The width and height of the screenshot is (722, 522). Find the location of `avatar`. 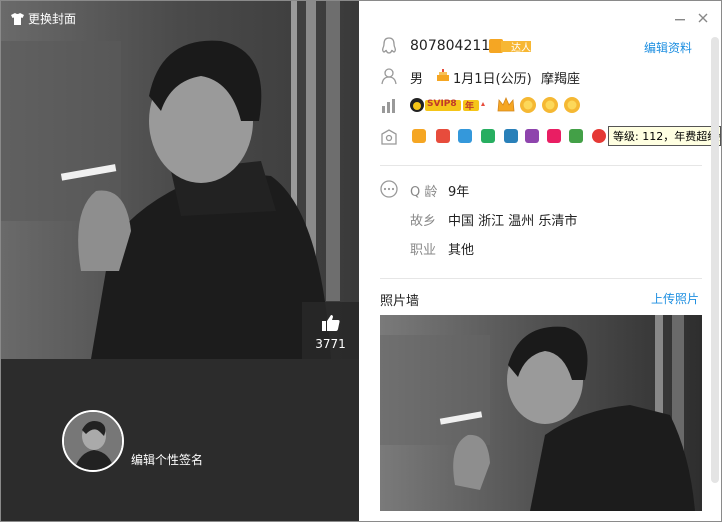

avatar is located at coordinates (93, 441).